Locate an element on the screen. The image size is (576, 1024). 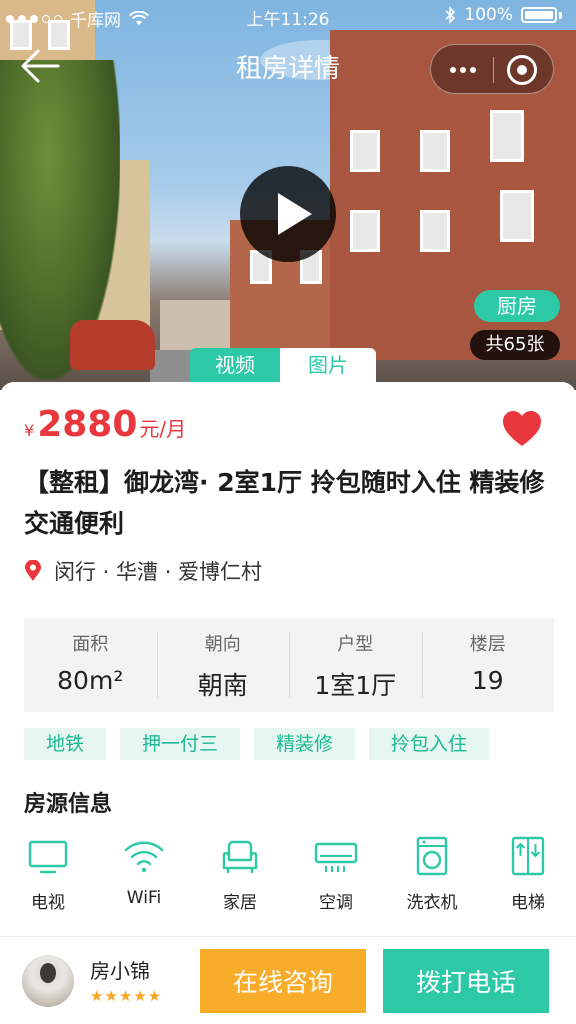
status-bar: 千库网 上午11:26 100% is located at coordinates (288, 16).